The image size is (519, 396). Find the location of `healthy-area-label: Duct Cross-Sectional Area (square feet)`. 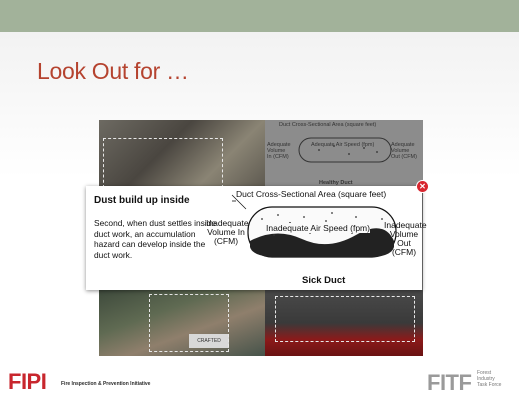

healthy-area-label: Duct Cross-Sectional Area (square feet) is located at coordinates (328, 125).